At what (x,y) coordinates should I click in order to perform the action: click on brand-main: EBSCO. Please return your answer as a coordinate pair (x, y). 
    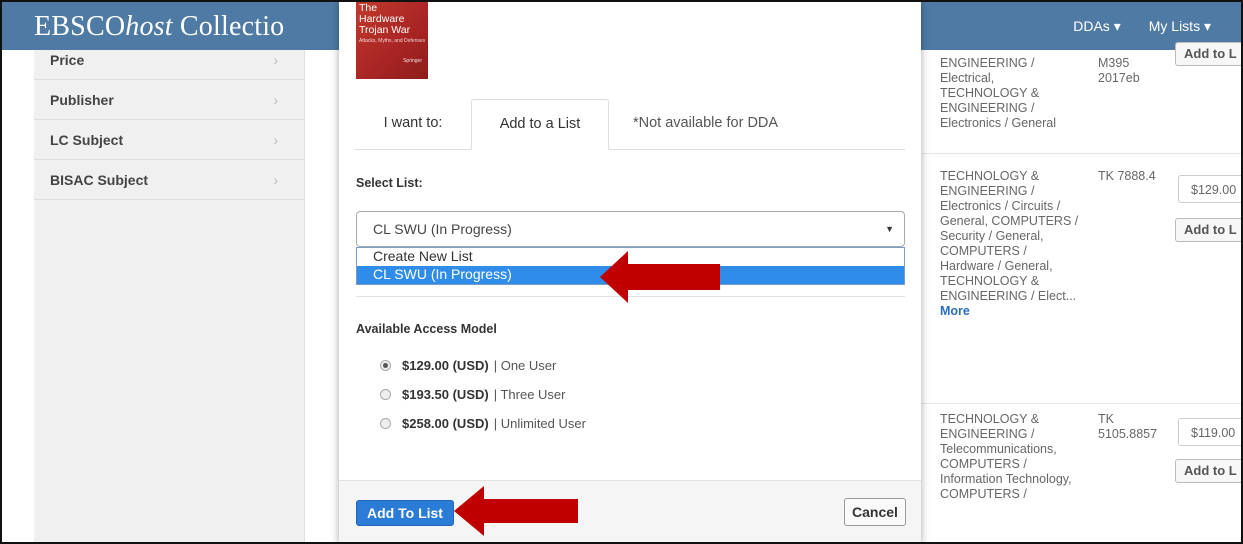
    Looking at the image, I should click on (80, 26).